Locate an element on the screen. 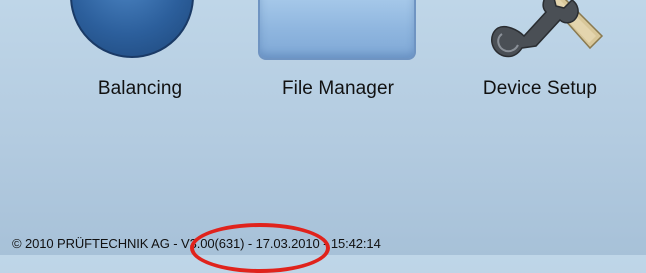  file-manager-label: File Manager is located at coordinates (338, 88).